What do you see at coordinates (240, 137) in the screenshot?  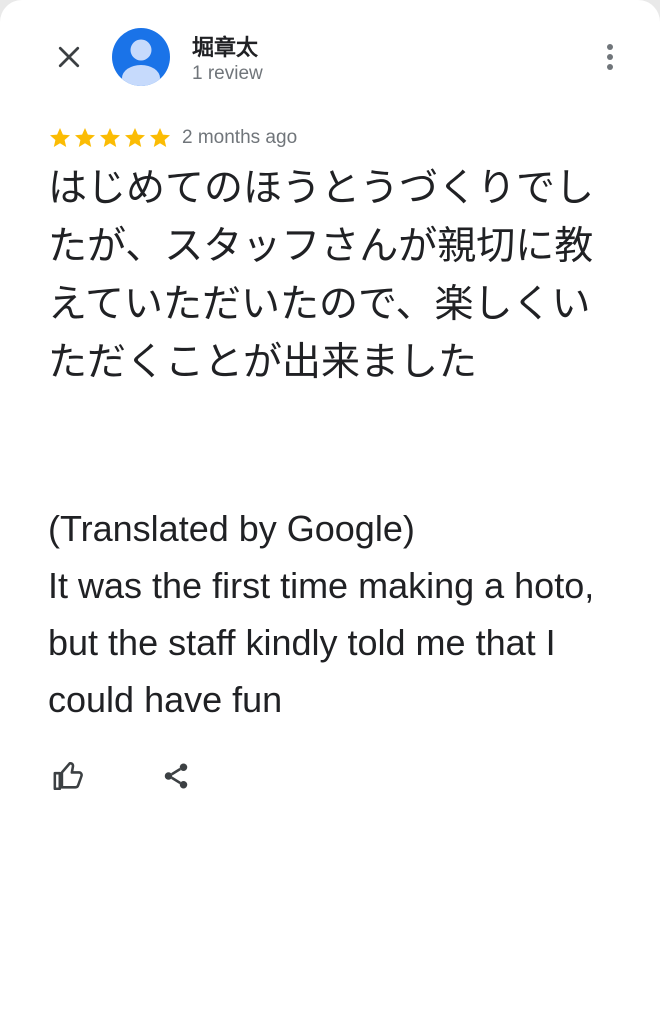 I see `review-date: 2 months ago` at bounding box center [240, 137].